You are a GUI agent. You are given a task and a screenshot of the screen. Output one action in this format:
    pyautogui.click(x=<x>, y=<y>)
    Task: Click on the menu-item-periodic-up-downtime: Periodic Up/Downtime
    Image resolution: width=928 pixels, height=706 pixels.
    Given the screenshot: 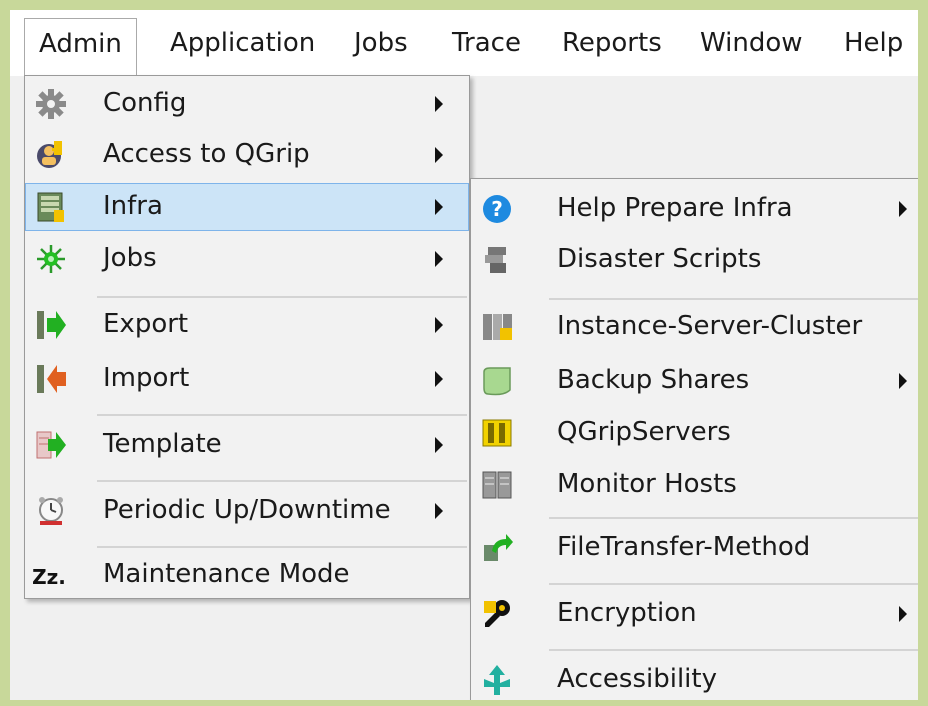 What is the action you would take?
    pyautogui.click(x=247, y=511)
    